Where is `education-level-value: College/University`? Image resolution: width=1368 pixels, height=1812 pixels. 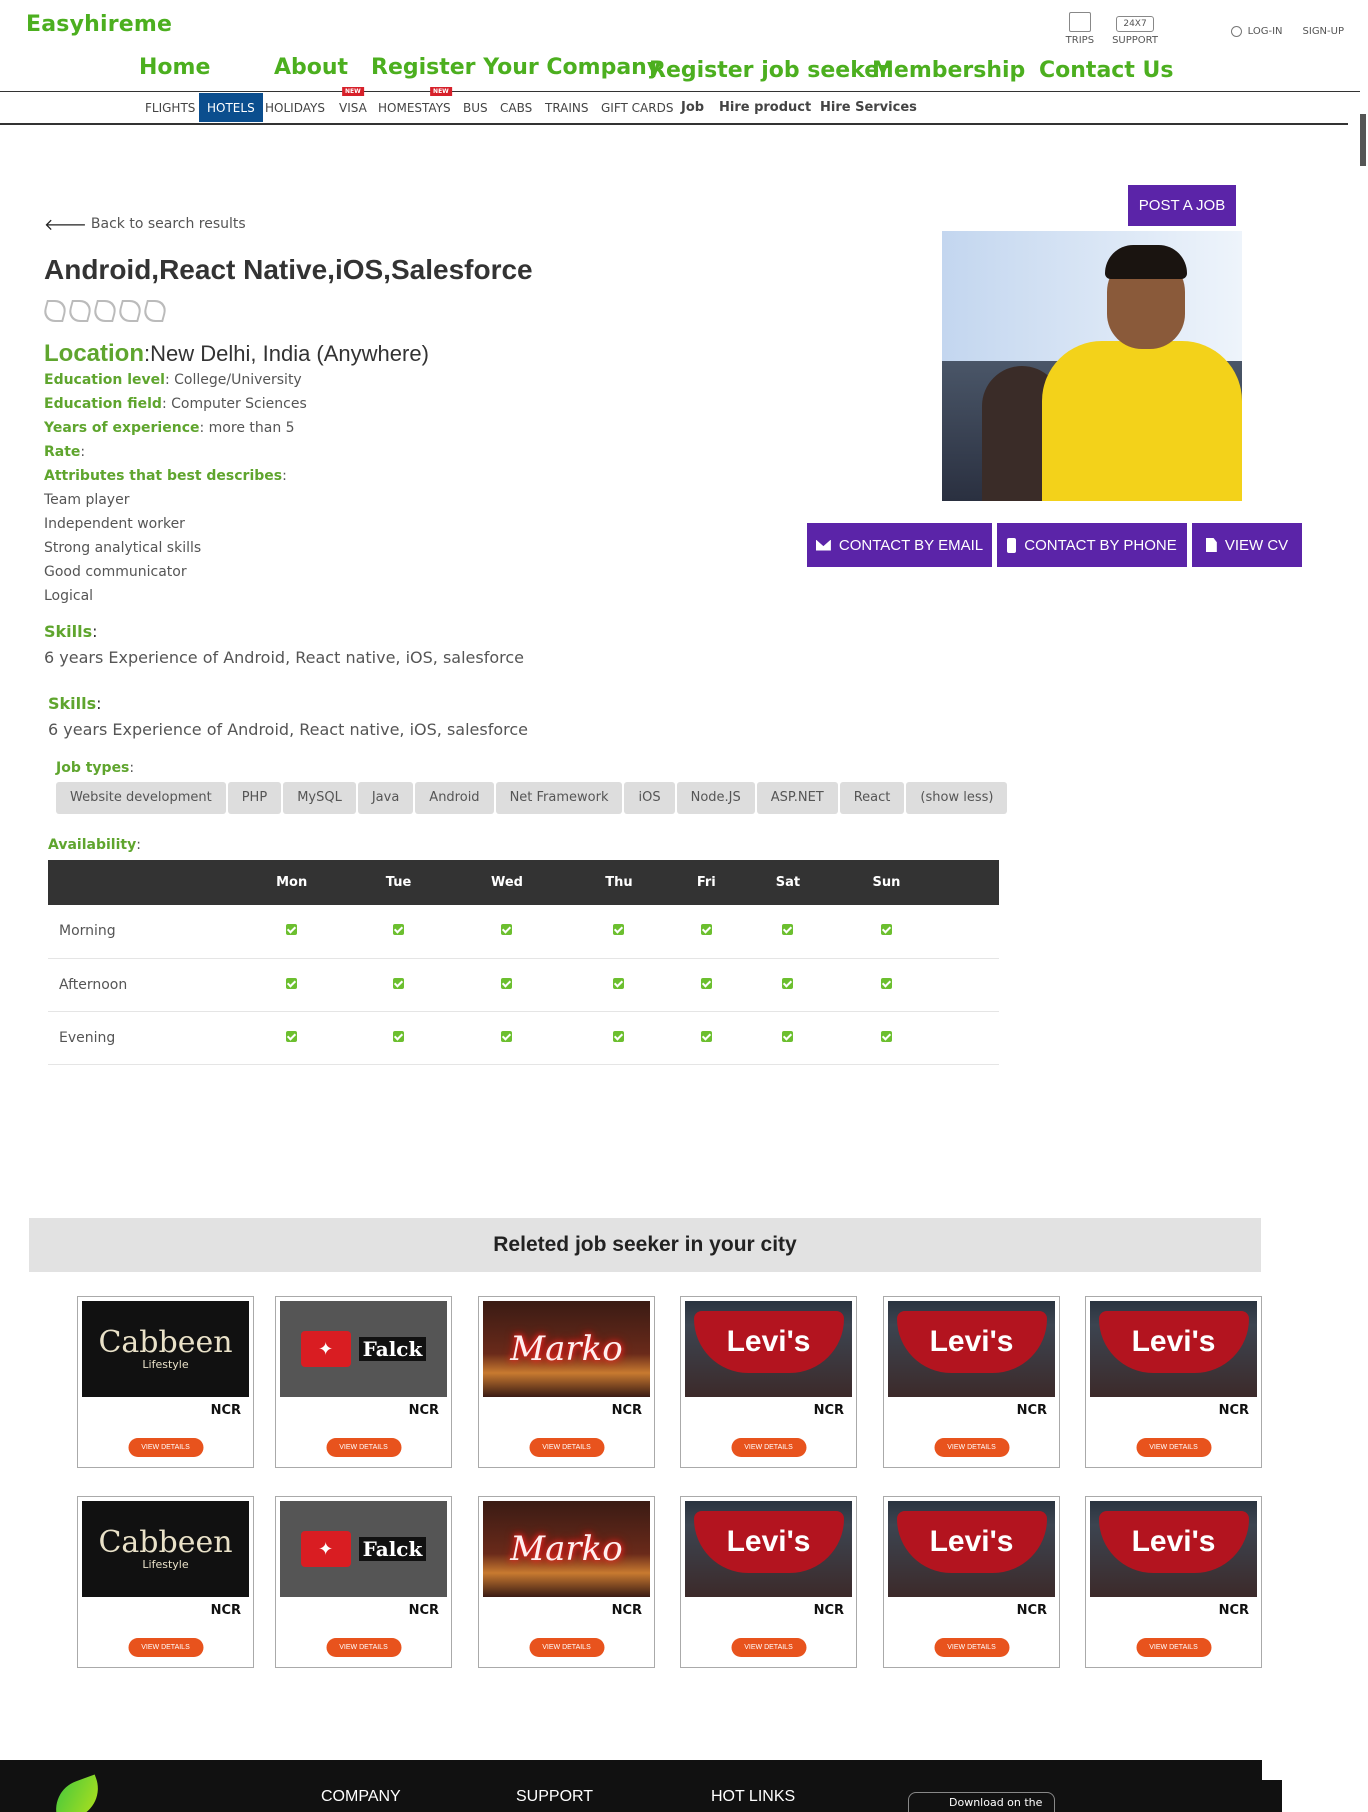 education-level-value: College/University is located at coordinates (238, 380).